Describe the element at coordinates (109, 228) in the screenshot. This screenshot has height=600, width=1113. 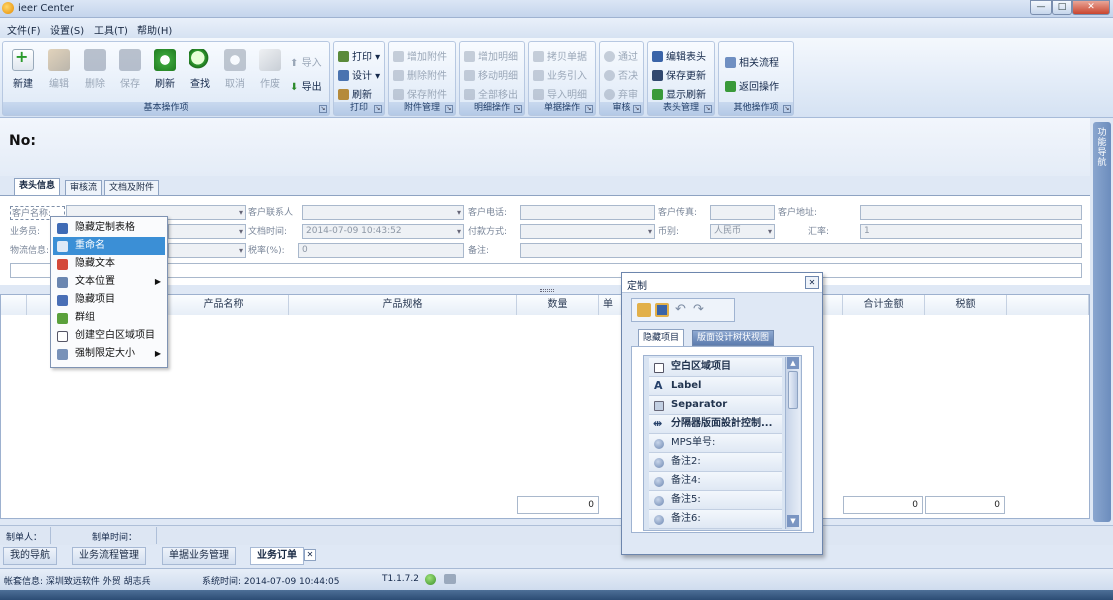
I see `ctx-hide-table: 隐藏定制表格` at that location.